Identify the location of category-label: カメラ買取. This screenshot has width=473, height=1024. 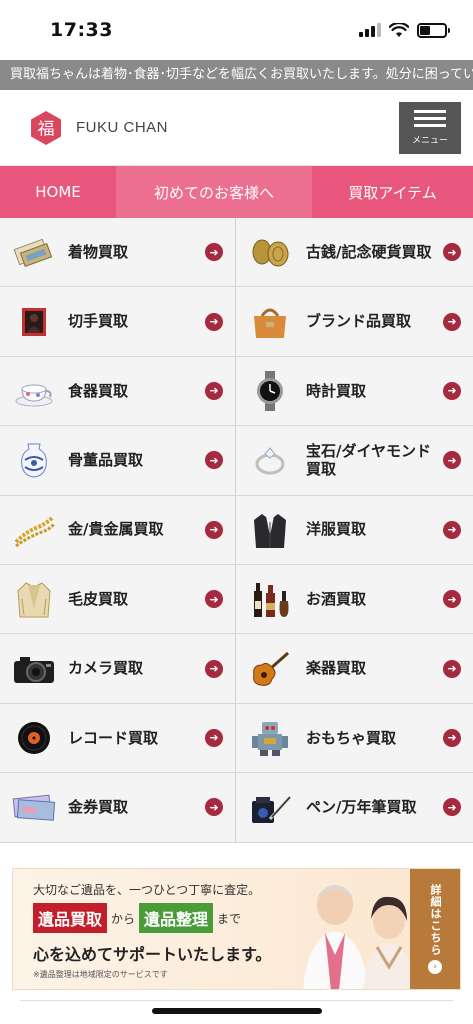
(106, 668).